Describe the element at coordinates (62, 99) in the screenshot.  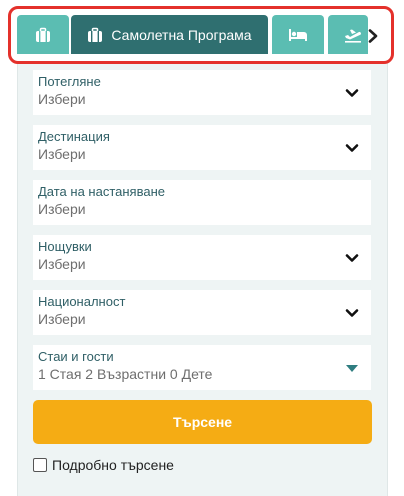
I see `departure-value: Избери` at that location.